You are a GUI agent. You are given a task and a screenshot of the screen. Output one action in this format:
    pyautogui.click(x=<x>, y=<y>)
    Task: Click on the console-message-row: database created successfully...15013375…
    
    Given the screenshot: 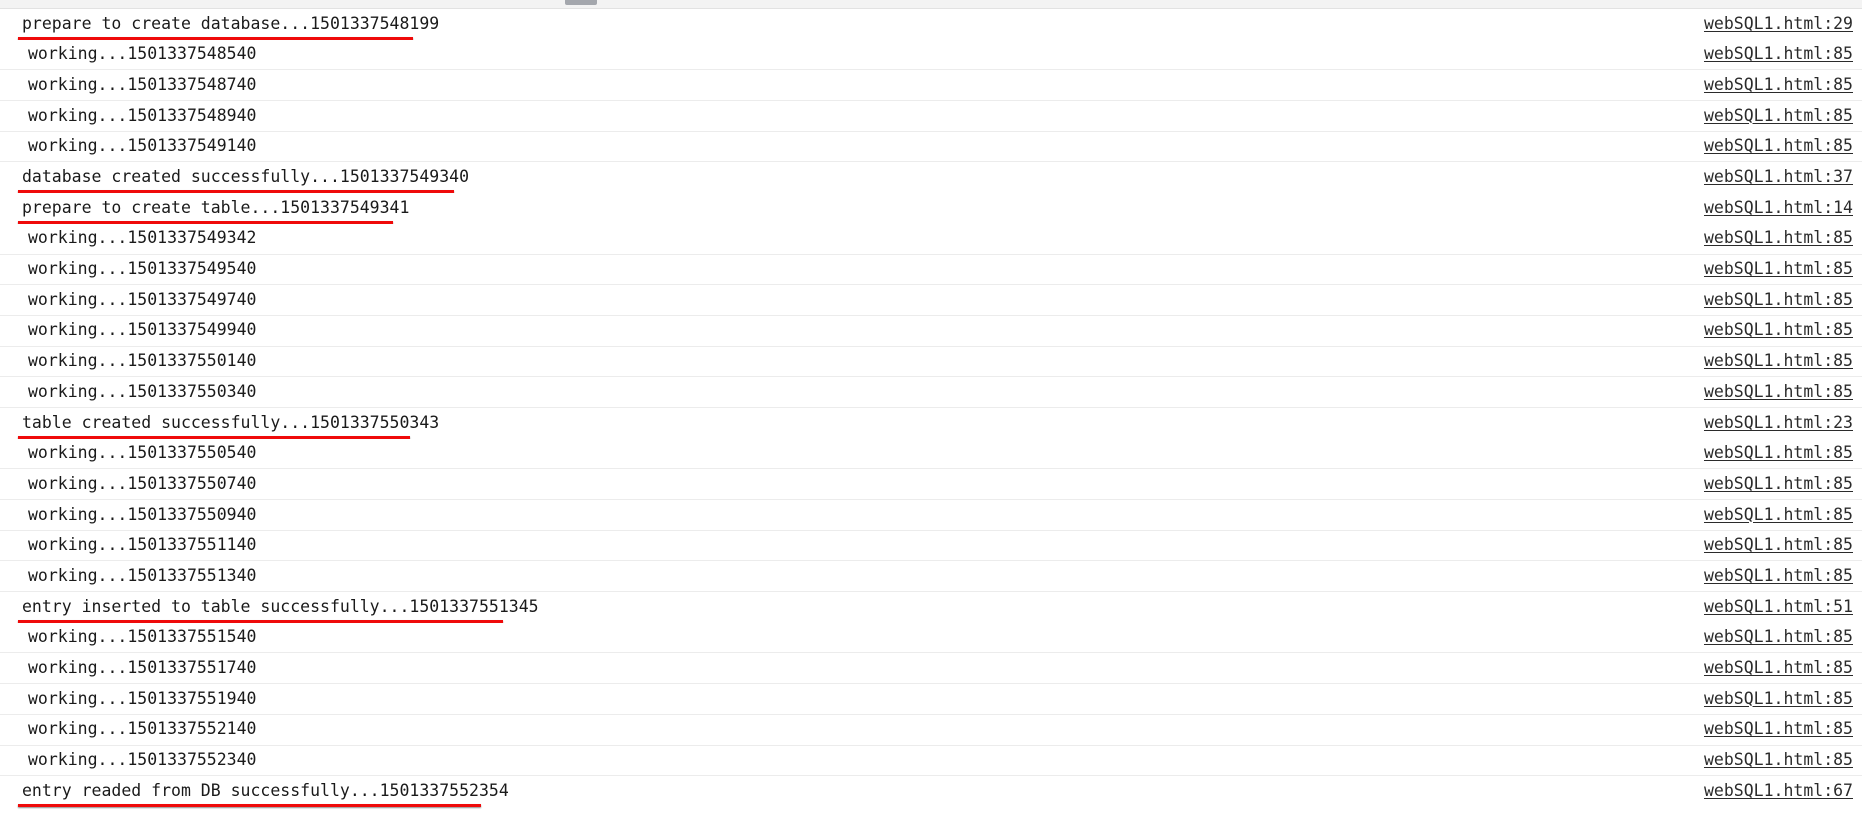 What is the action you would take?
    pyautogui.click(x=931, y=178)
    